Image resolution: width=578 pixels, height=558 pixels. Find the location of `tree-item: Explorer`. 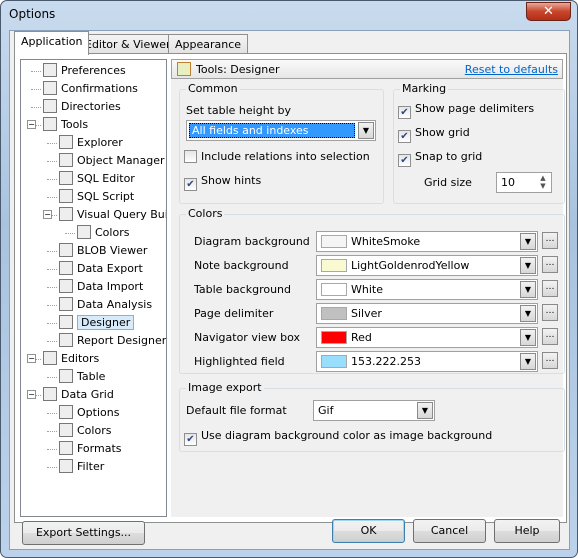

tree-item: Explorer is located at coordinates (91, 142).